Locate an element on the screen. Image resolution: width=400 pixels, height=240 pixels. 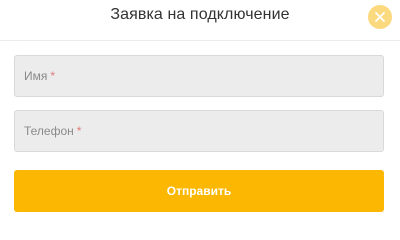
submit-button-label: Отправить is located at coordinates (199, 191).